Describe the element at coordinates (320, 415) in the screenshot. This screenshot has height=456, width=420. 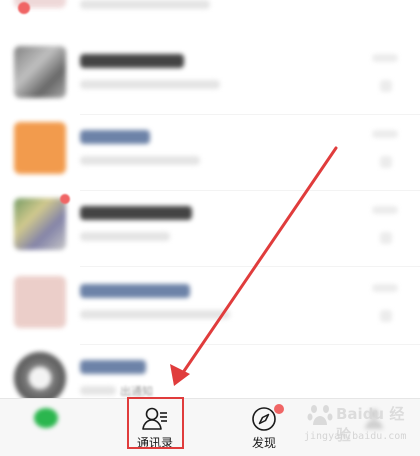
I see `paw-logo-icon` at that location.